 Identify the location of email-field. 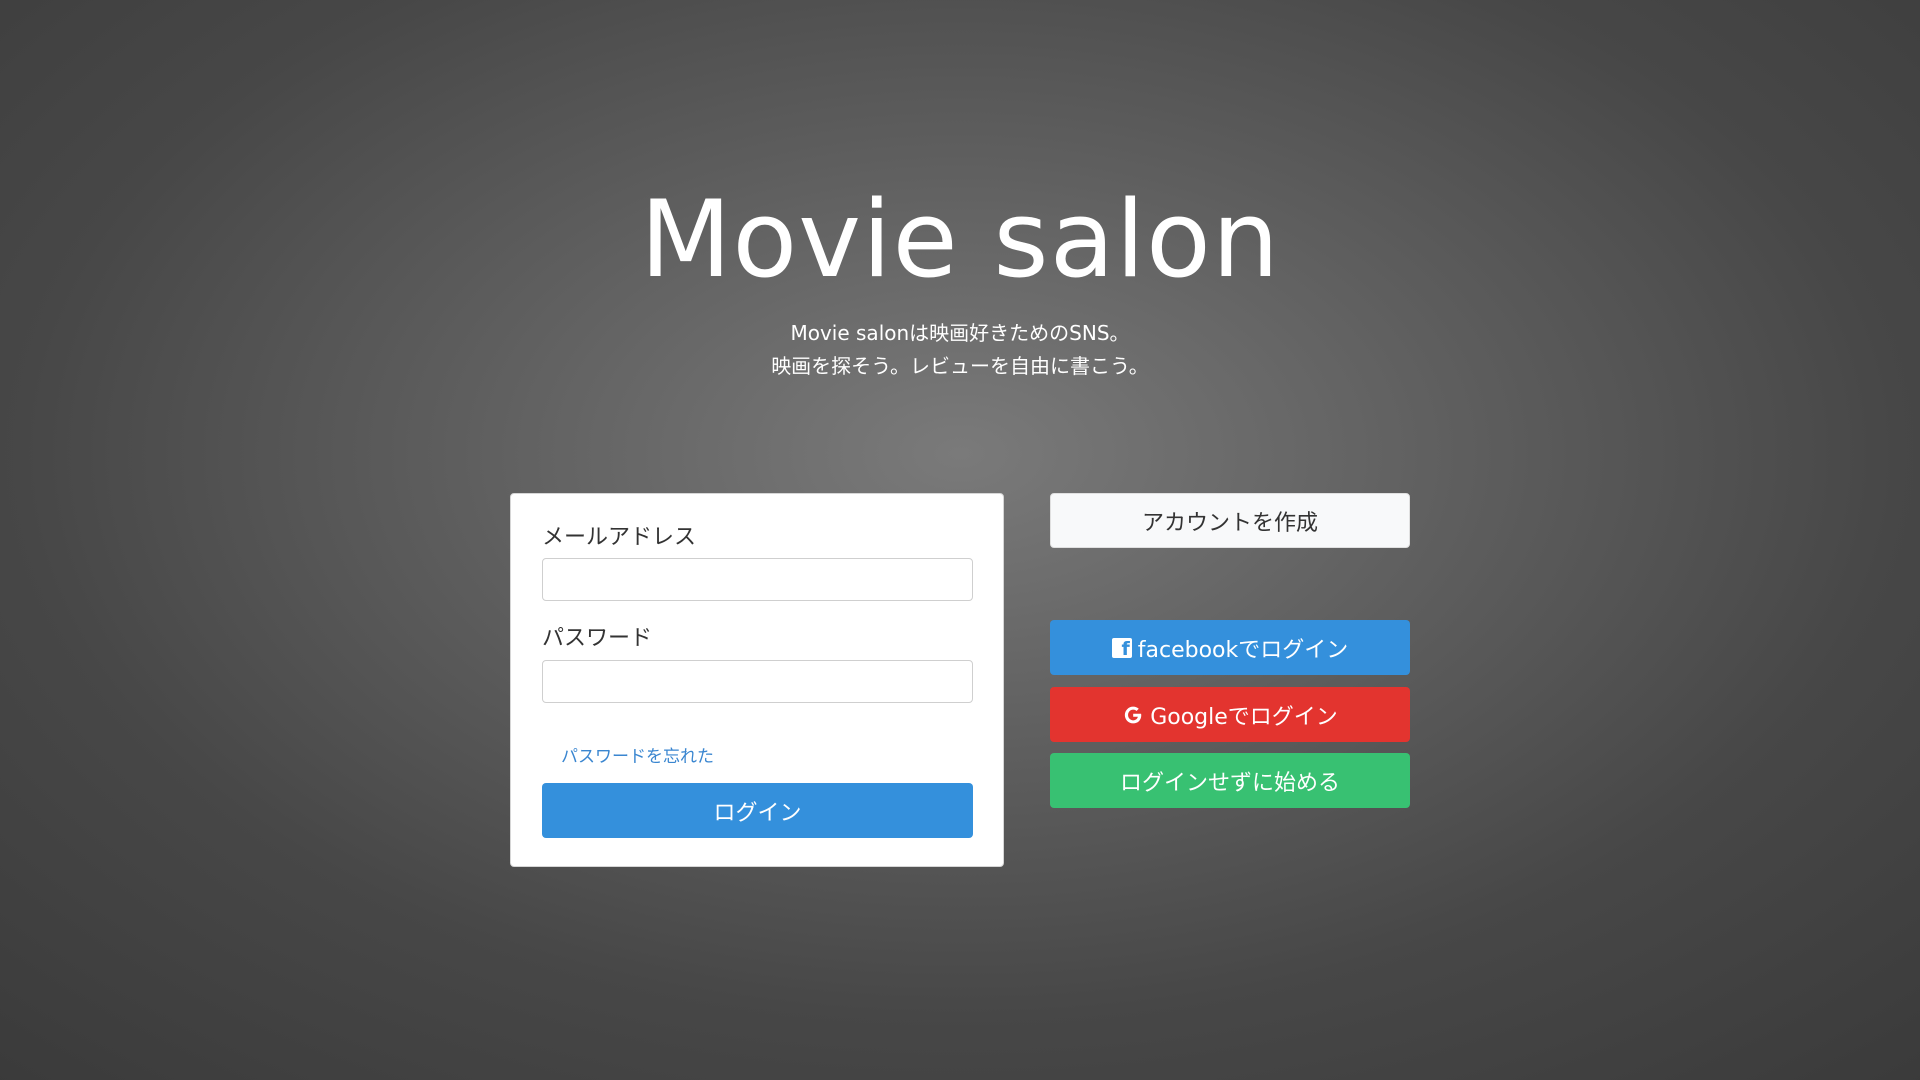
(757, 579).